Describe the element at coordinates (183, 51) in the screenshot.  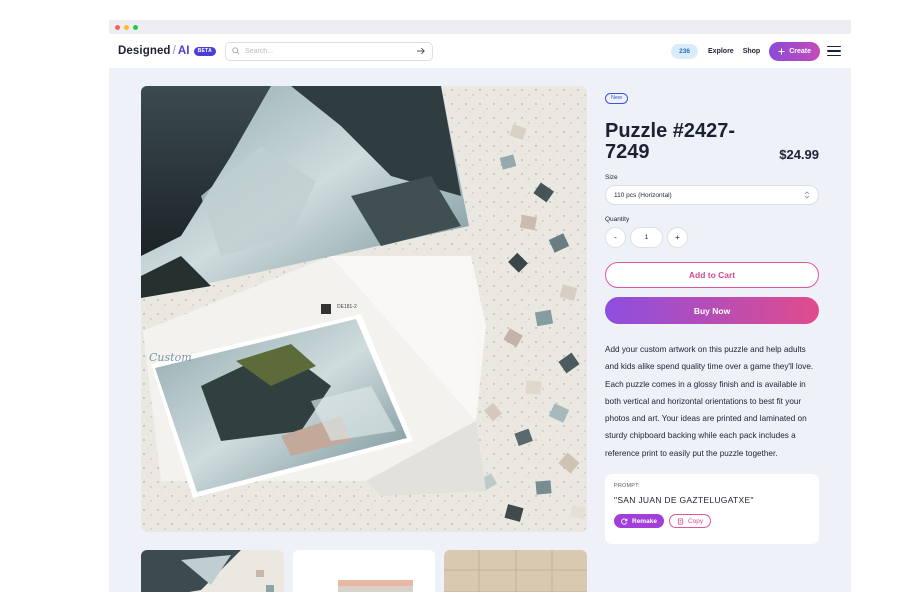
I see `brand-ai-text: AI` at that location.